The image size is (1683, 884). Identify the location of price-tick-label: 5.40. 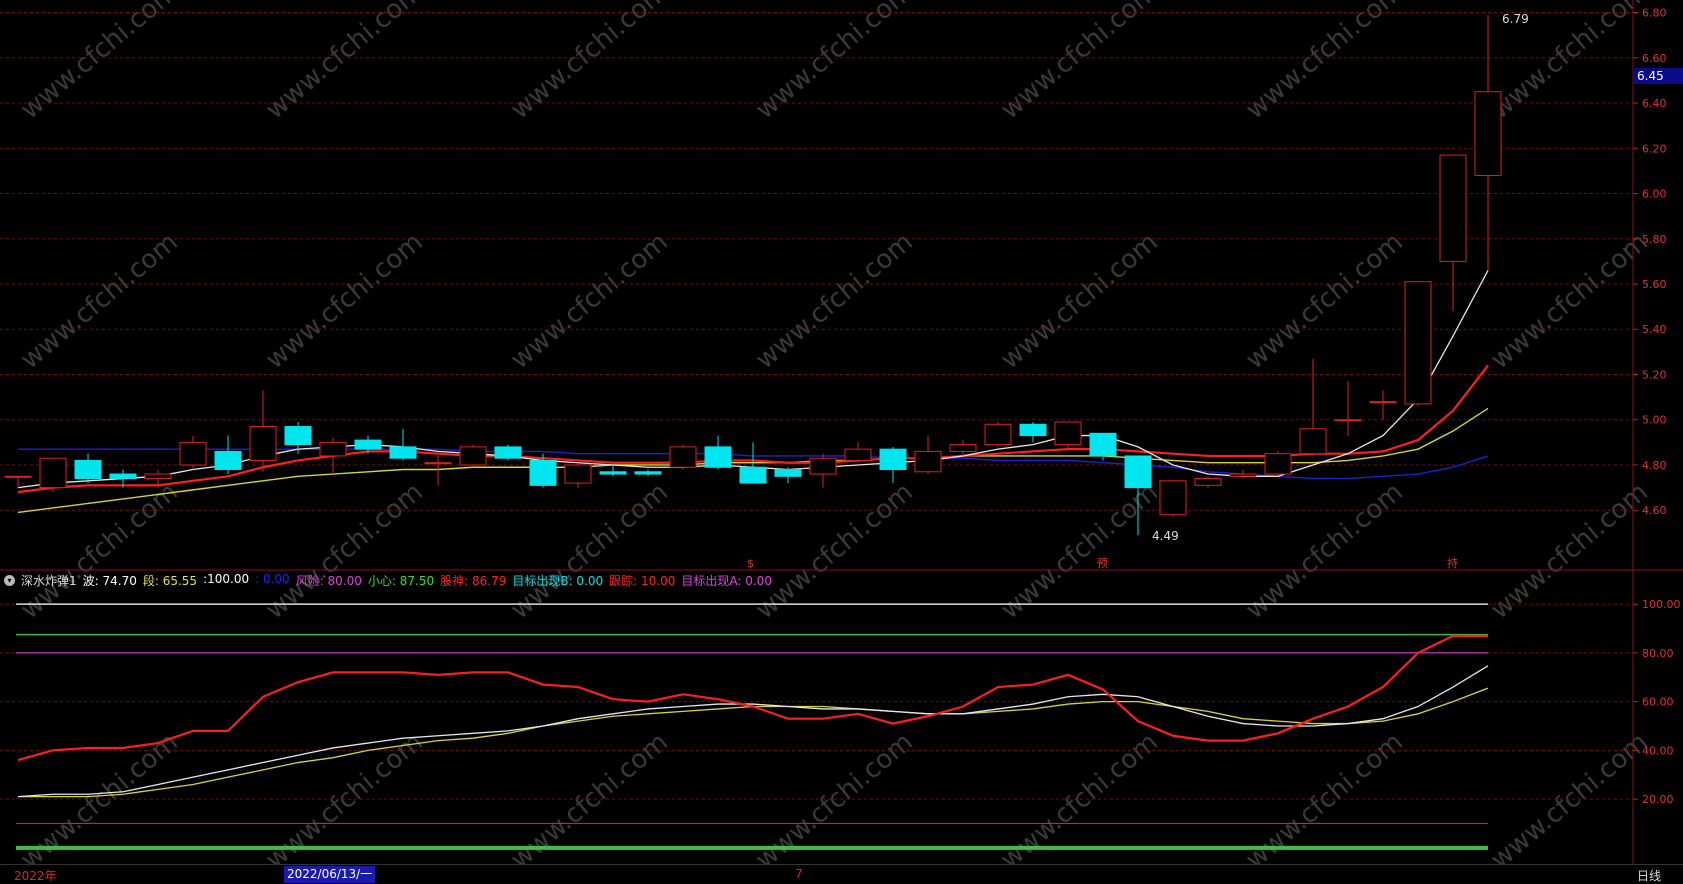
(1654, 329).